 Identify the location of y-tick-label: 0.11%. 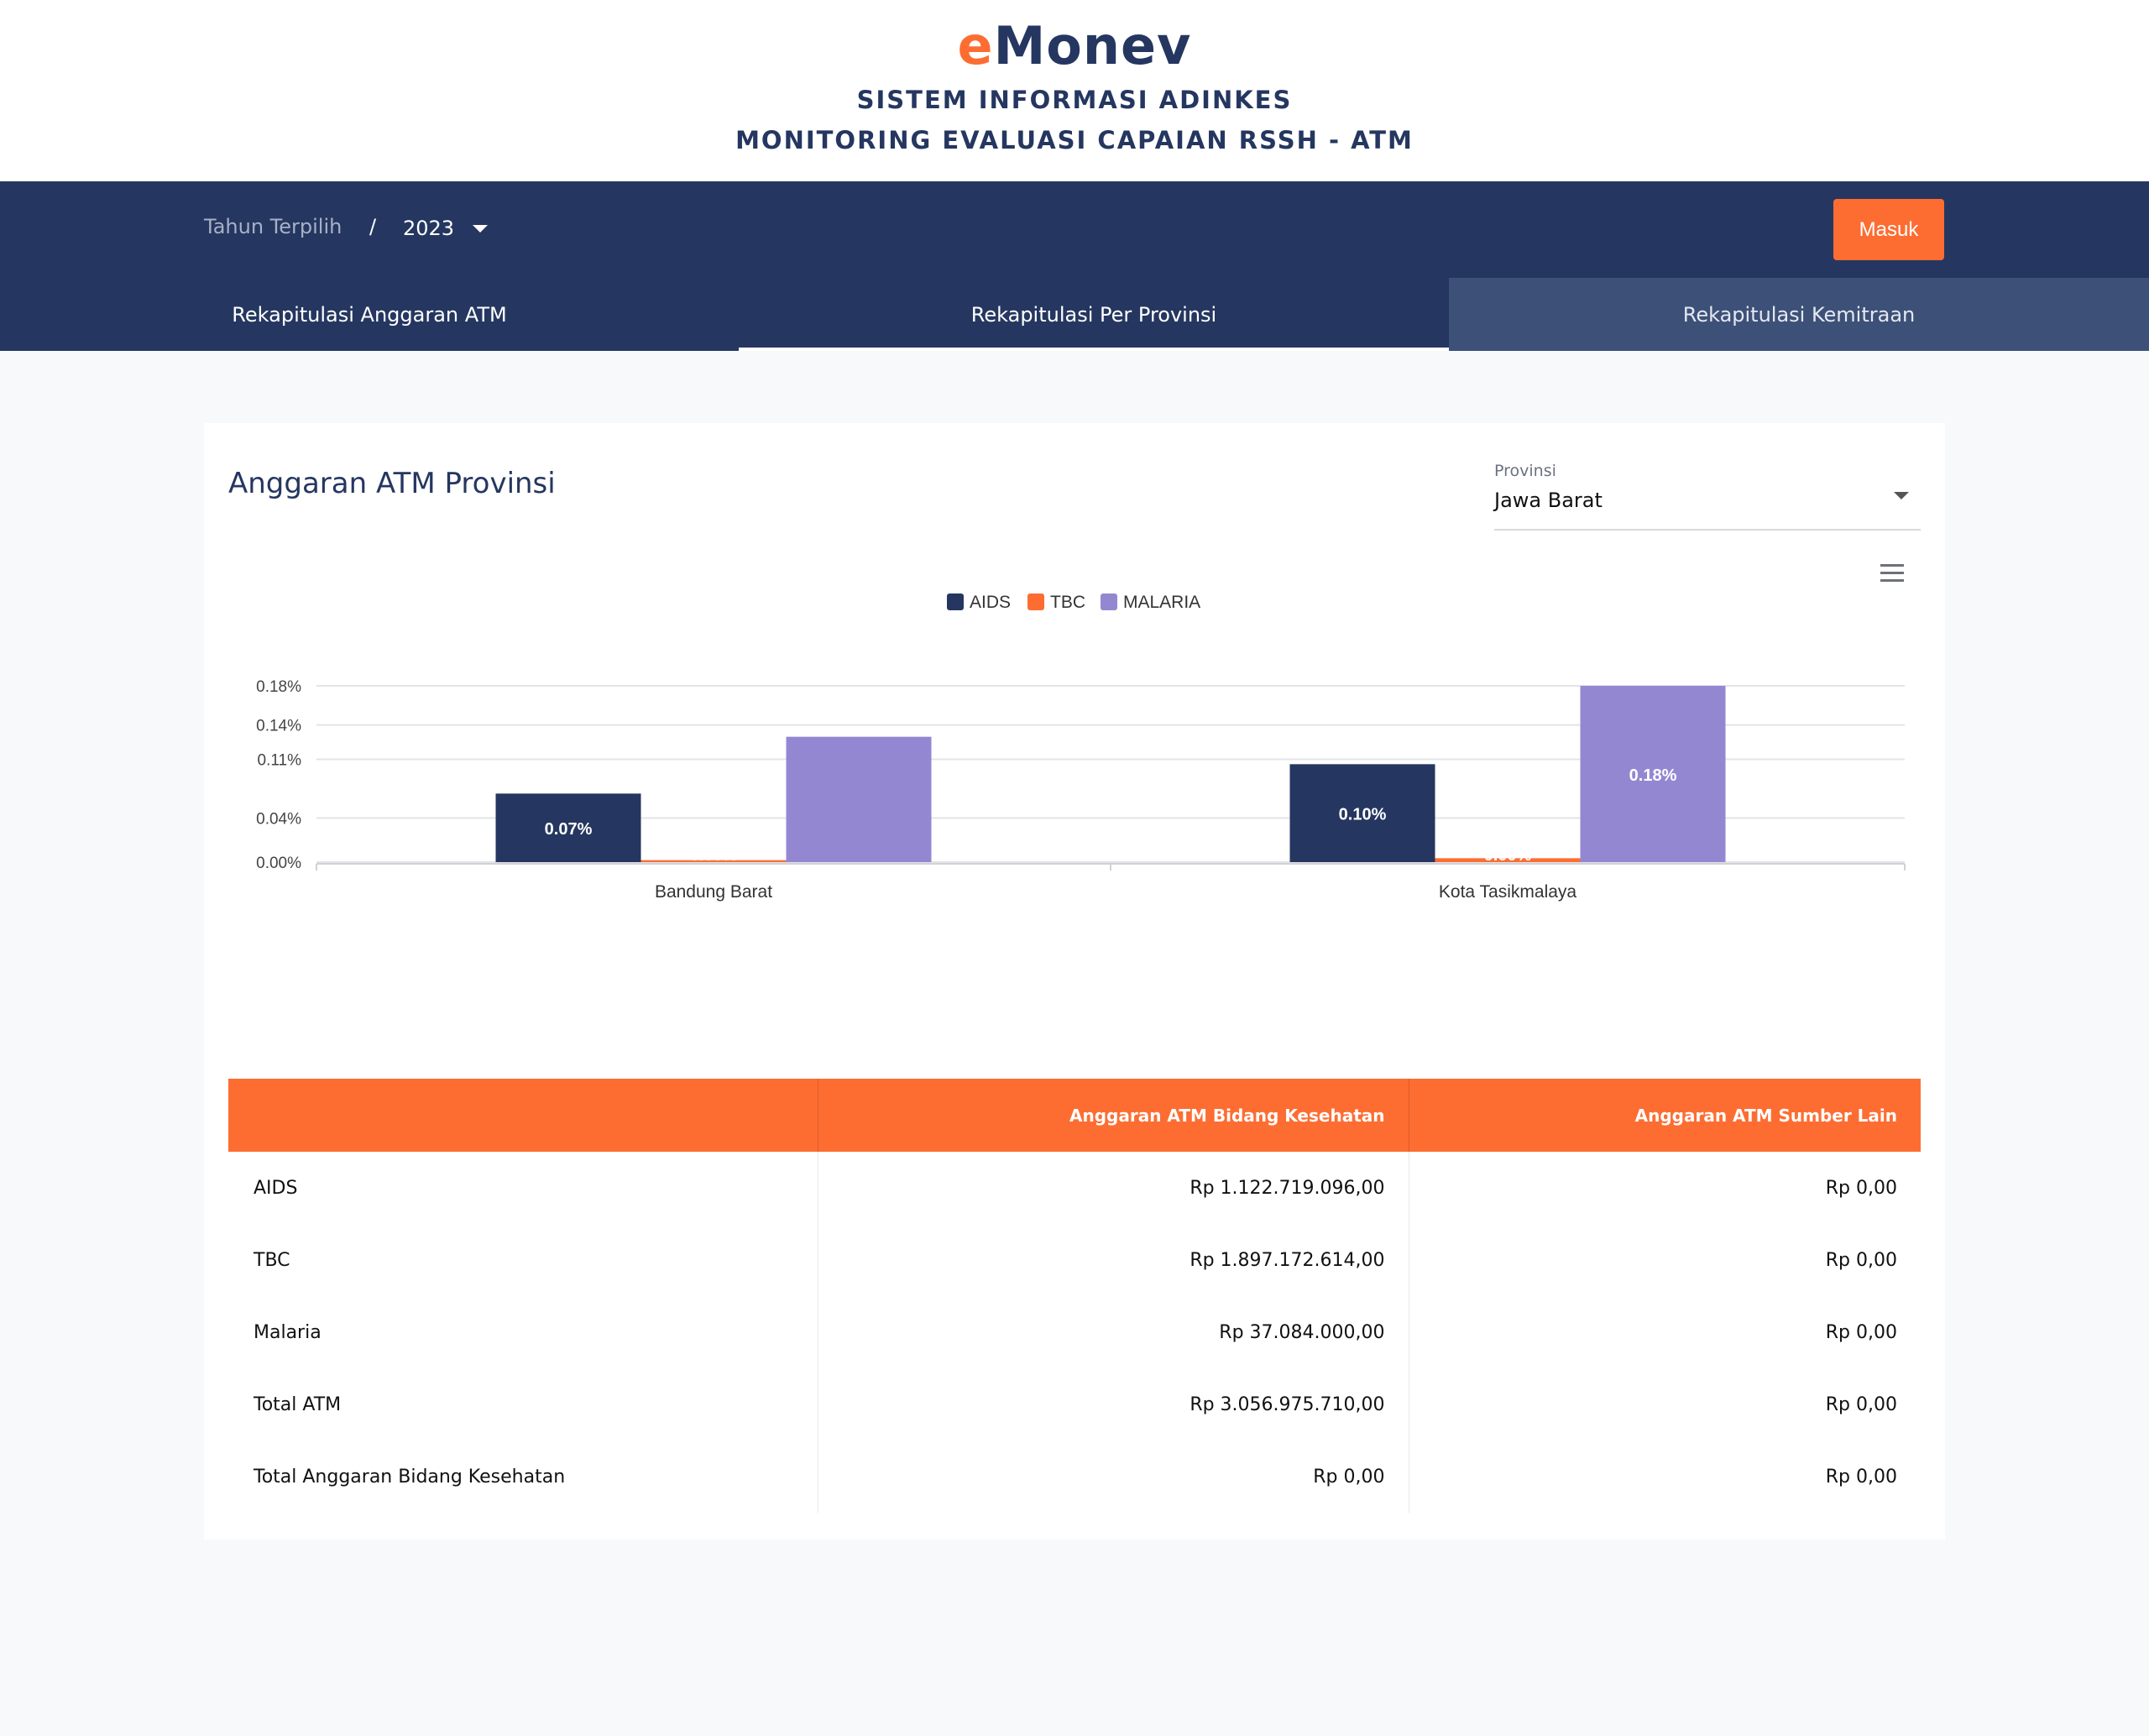
(280, 761).